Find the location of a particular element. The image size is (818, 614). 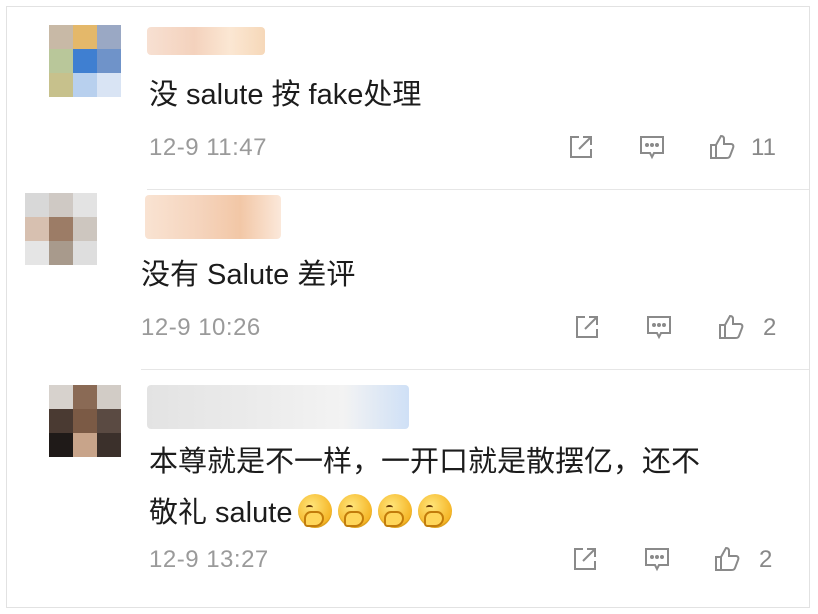

like-count: 11 is located at coordinates (763, 147).